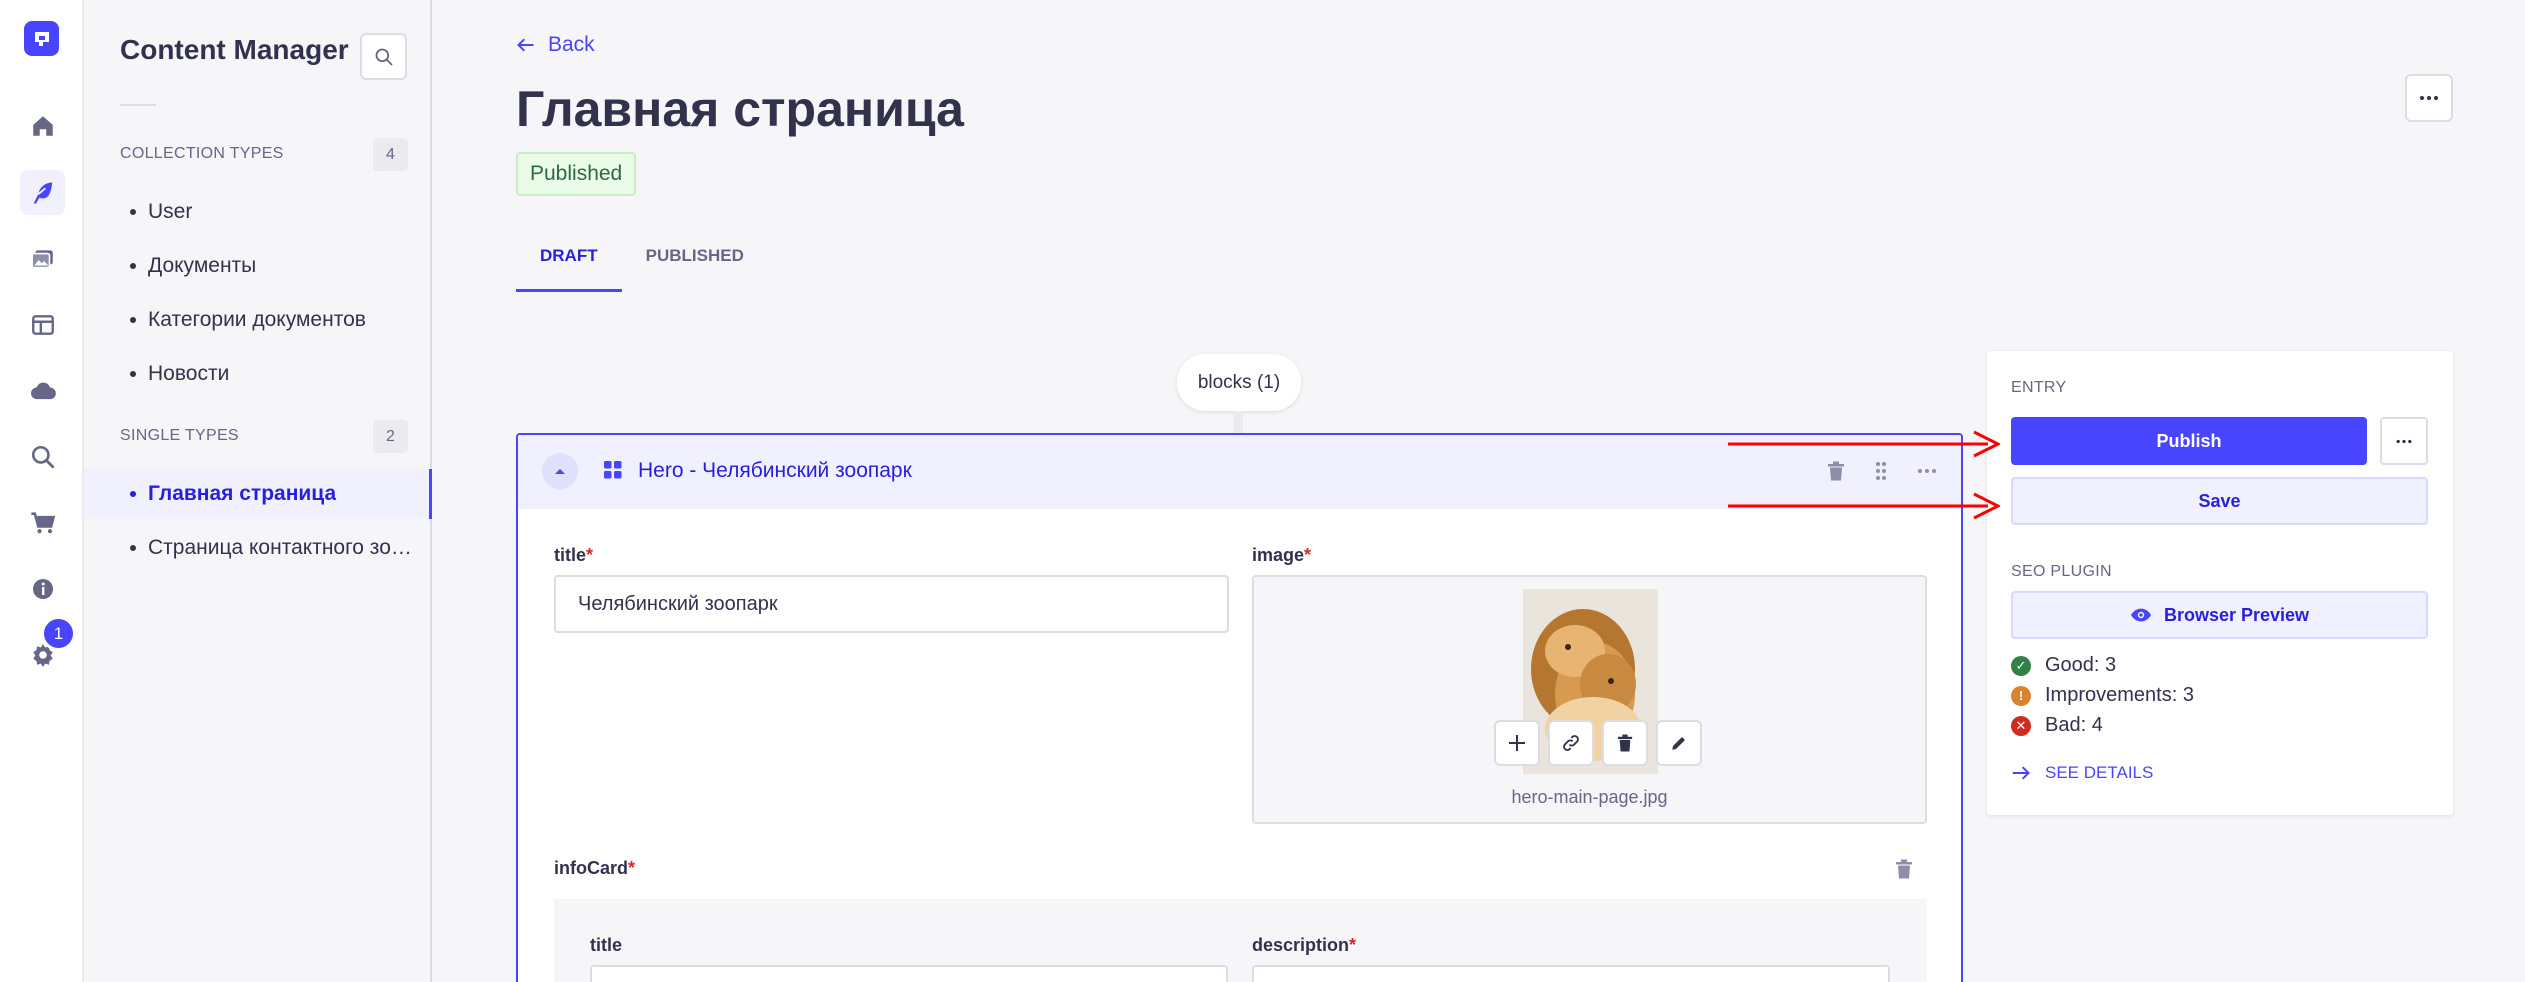 The width and height of the screenshot is (2525, 982). What do you see at coordinates (1904, 869) in the screenshot?
I see `delete-infocard-icon` at bounding box center [1904, 869].